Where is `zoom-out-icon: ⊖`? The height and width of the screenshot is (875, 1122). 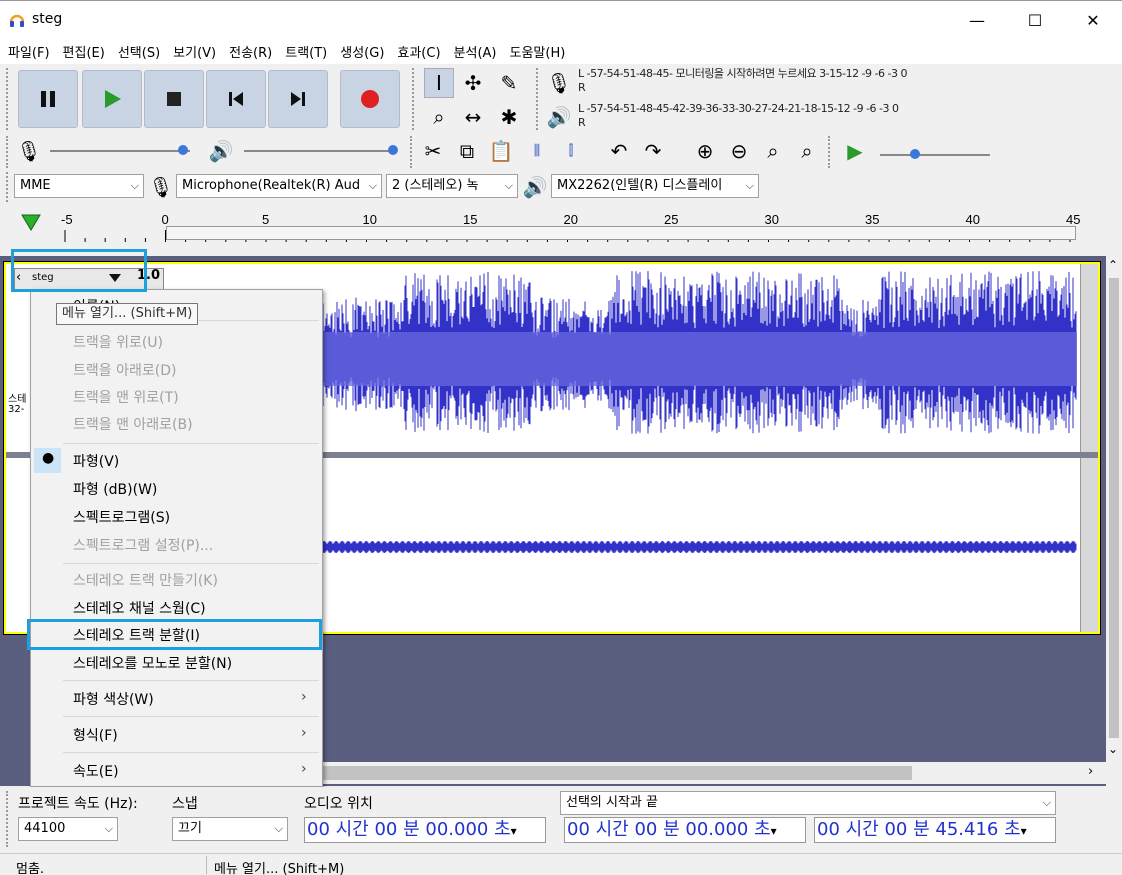 zoom-out-icon: ⊖ is located at coordinates (739, 151).